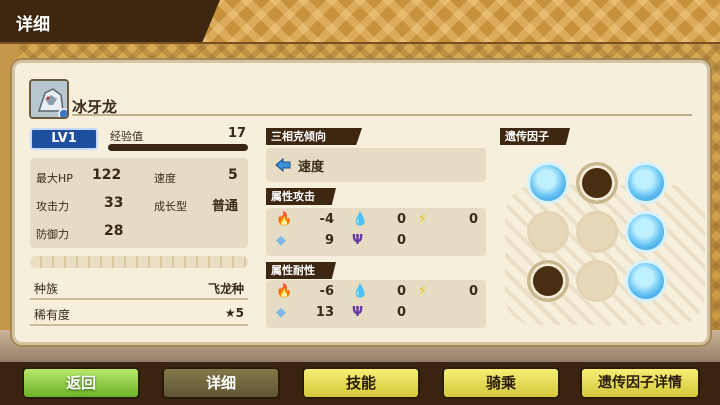 This screenshot has height=405, width=720. Describe the element at coordinates (225, 289) in the screenshot. I see `race-value: 飞龙种` at that location.